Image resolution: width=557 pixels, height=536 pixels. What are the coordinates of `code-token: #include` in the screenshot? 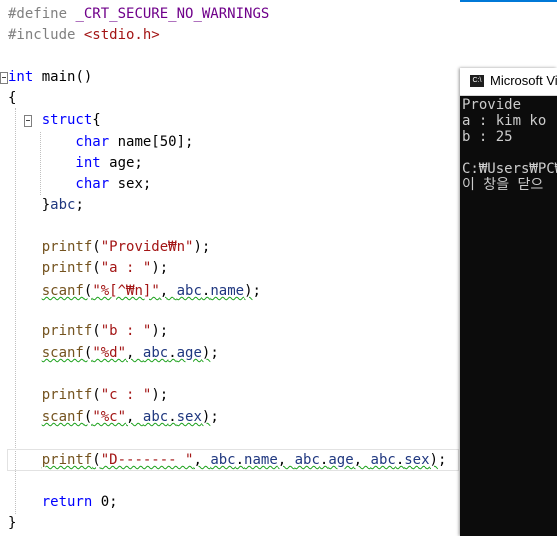 It's located at (46, 35).